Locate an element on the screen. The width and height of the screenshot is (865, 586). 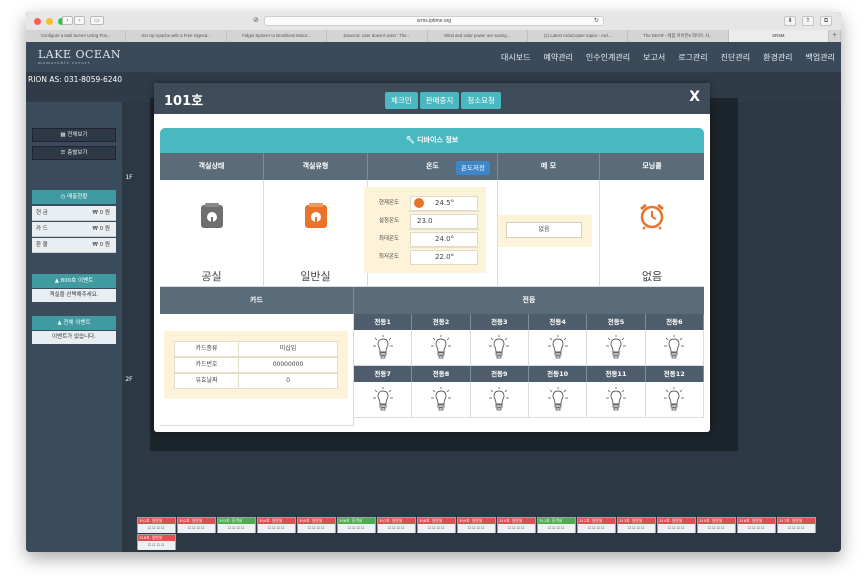
view-all-button: ▦ 전체보기 is located at coordinates (74, 135).